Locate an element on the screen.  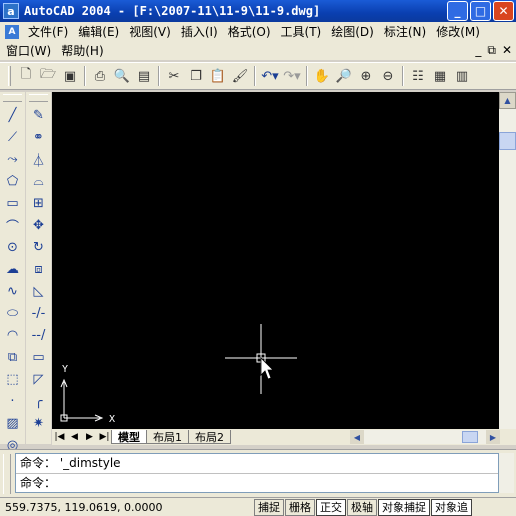
polyline-icon: ⤳ is located at coordinates (12, 159).